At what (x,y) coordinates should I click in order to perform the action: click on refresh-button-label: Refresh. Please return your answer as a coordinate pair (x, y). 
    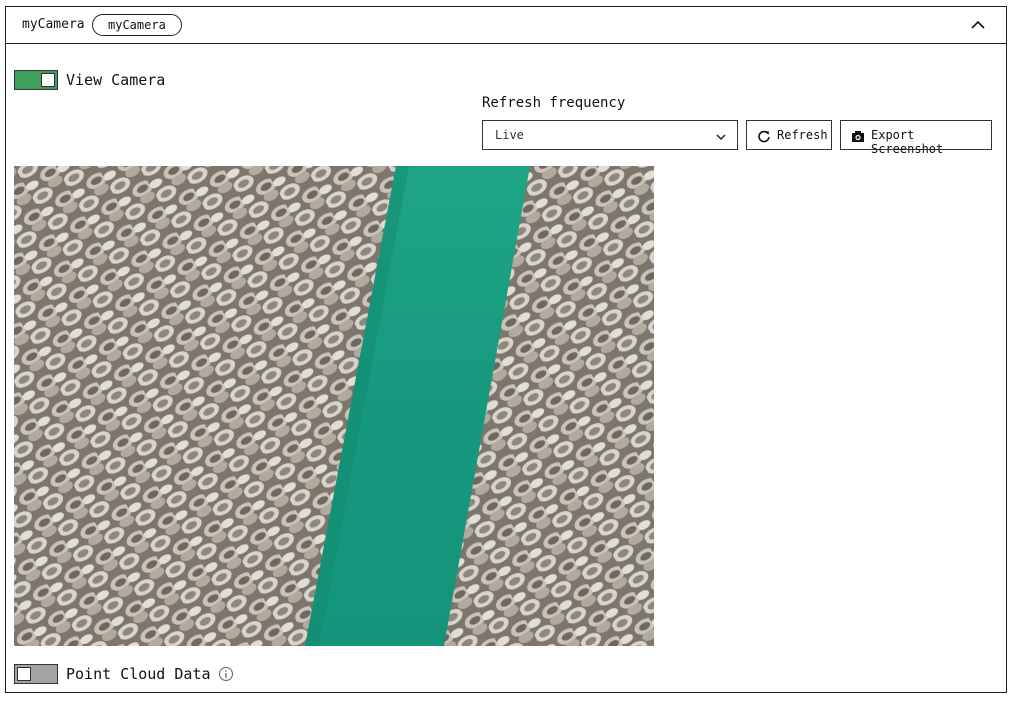
    Looking at the image, I should click on (802, 135).